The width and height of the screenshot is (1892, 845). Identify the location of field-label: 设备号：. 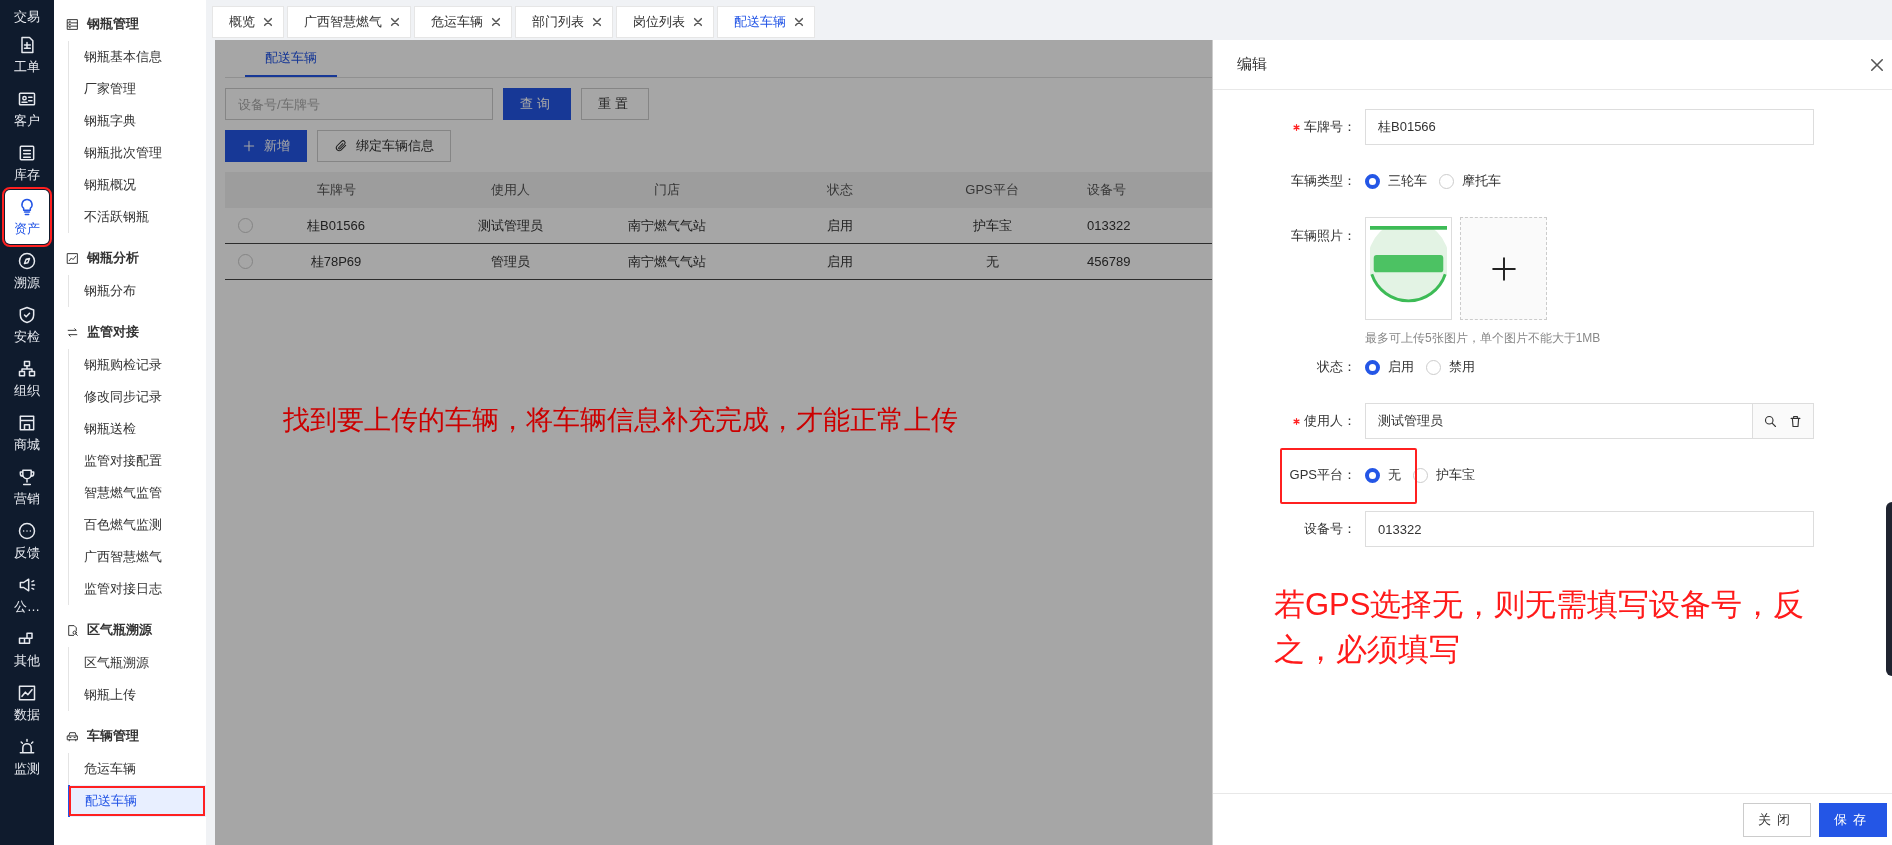
(1329, 529).